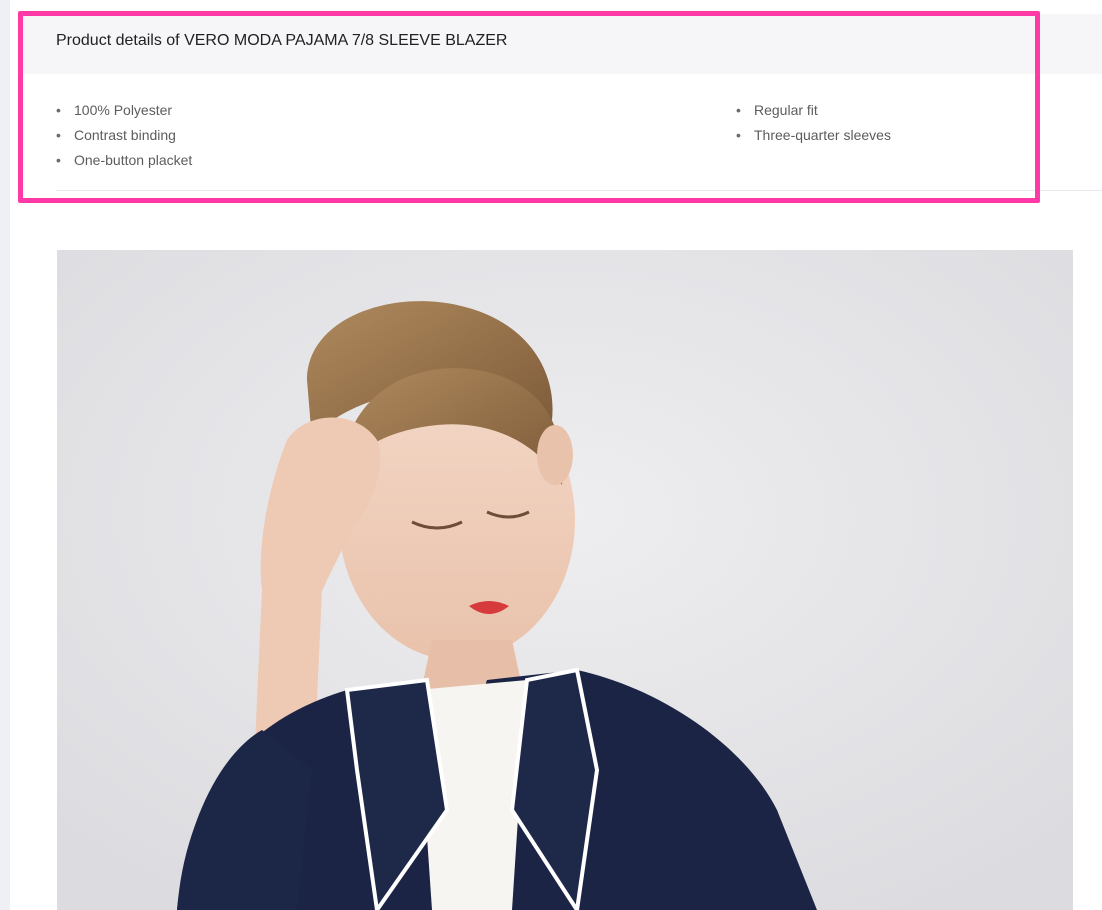 The height and width of the screenshot is (910, 1102). What do you see at coordinates (579, 190) in the screenshot?
I see `section-divider` at bounding box center [579, 190].